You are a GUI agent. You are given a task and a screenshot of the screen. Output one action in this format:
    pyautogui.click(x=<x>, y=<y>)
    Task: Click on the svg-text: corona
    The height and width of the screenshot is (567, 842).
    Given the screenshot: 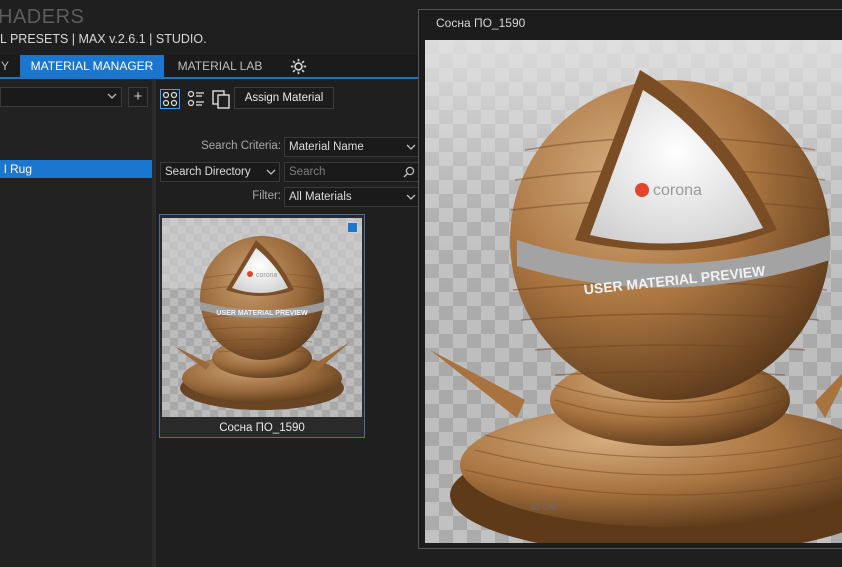 What is the action you would take?
    pyautogui.click(x=267, y=275)
    